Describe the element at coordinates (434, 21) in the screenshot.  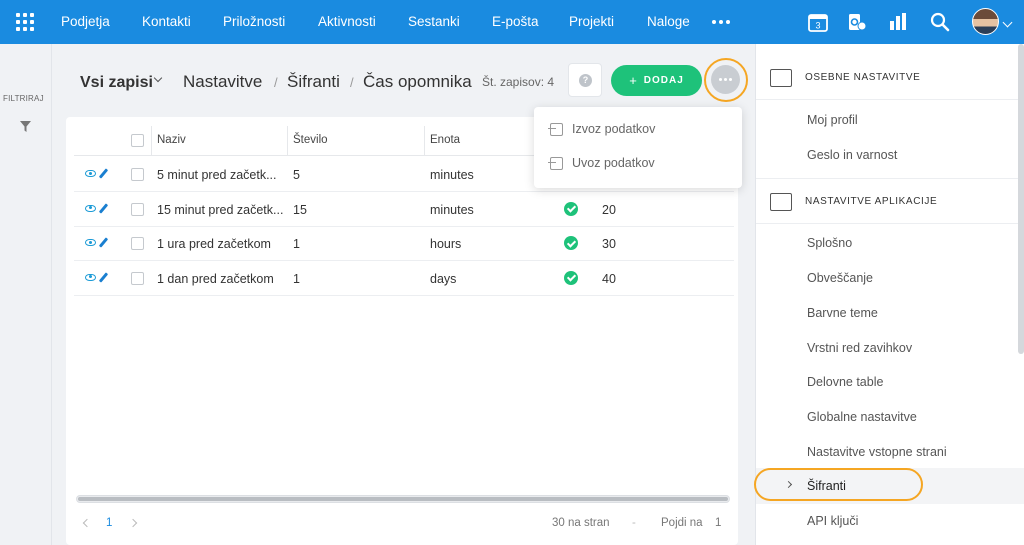
I see `nav-item-sestanki: Sestanki` at that location.